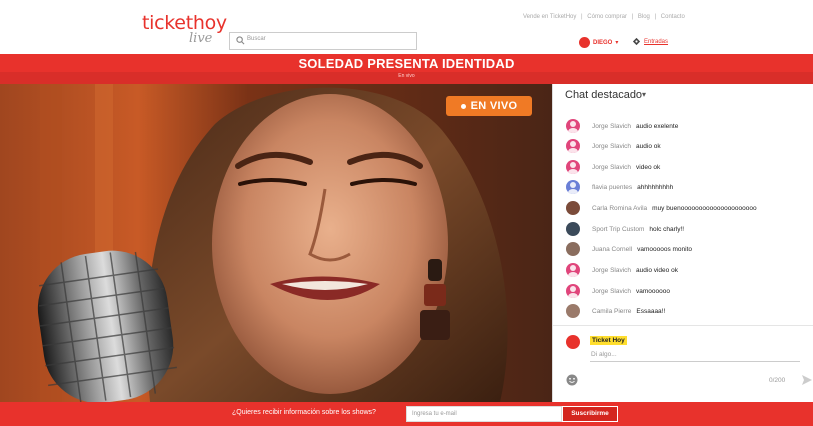 This screenshot has width=813, height=426. What do you see at coordinates (656, 41) in the screenshot?
I see `tickets-label: Entradas` at bounding box center [656, 41].